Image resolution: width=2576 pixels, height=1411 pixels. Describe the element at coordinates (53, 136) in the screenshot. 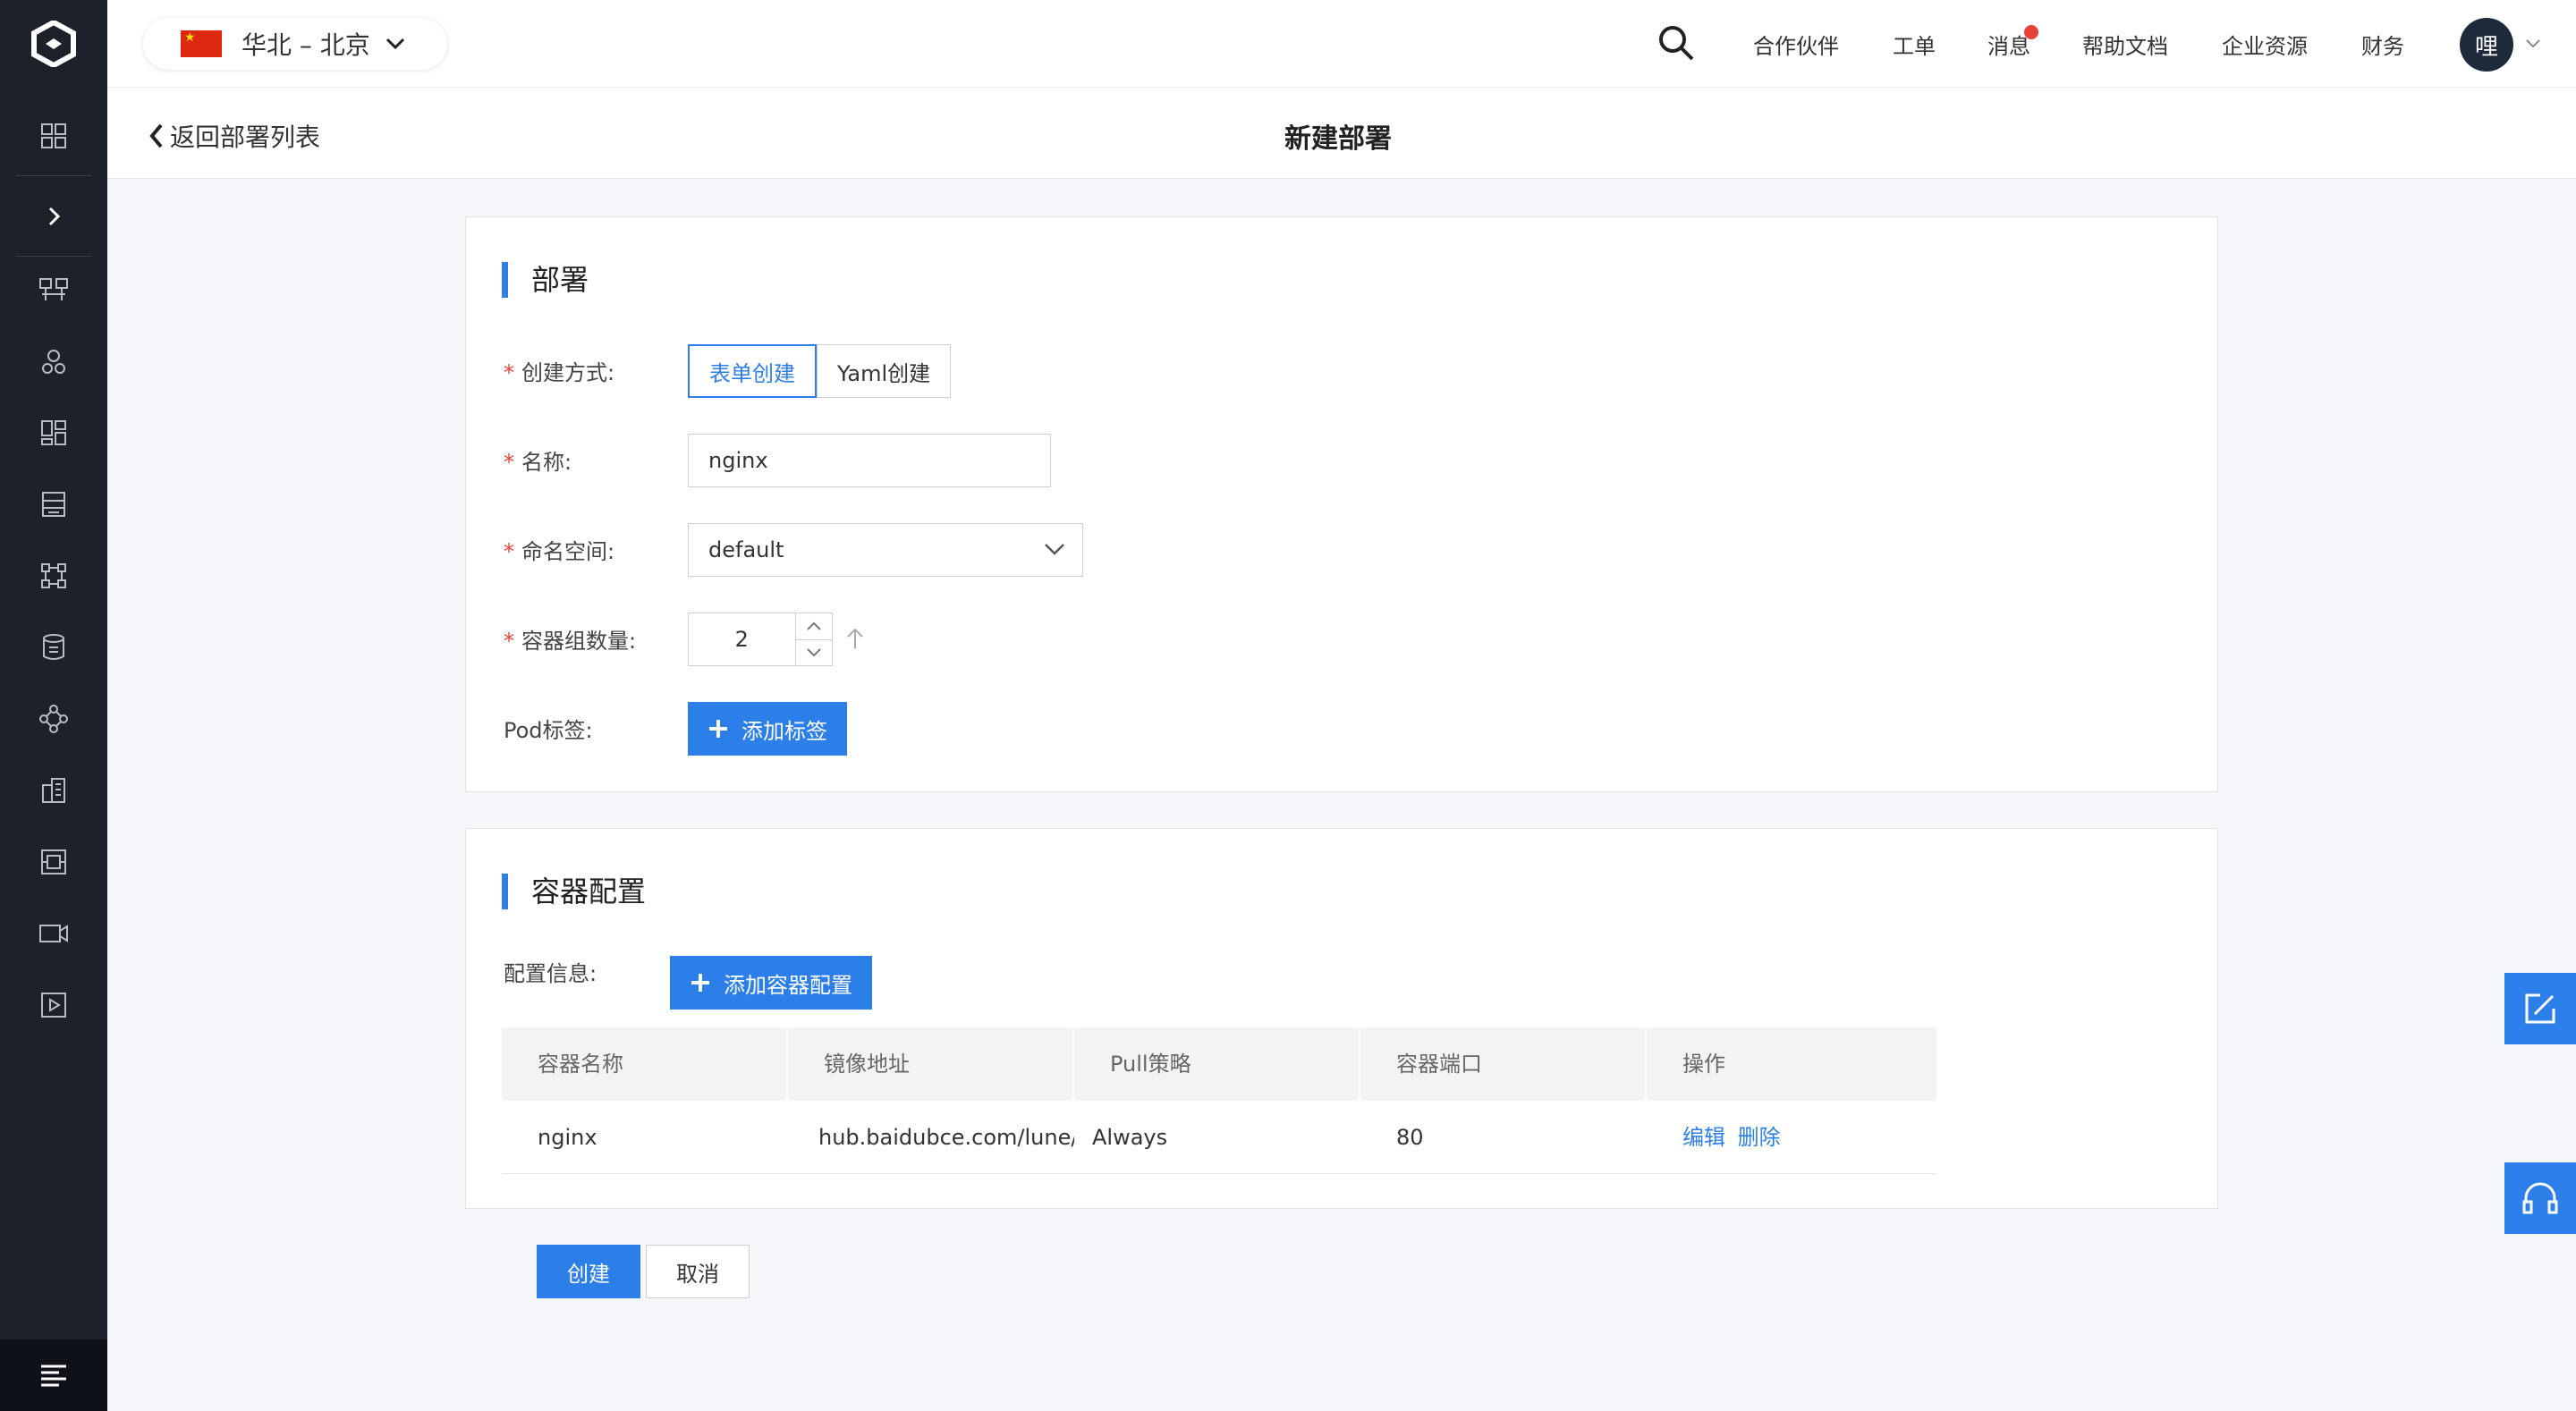

I see `dashboard-icon` at that location.